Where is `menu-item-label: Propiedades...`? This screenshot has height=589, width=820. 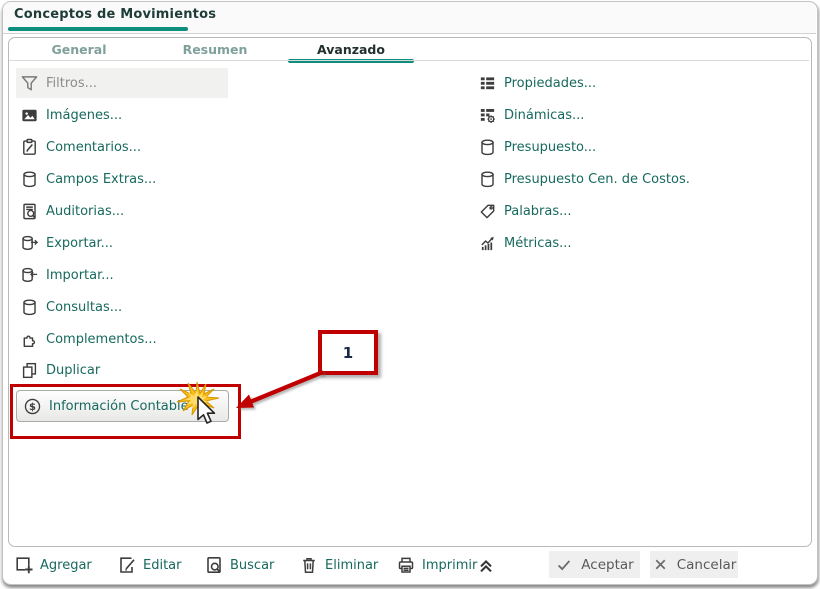
menu-item-label: Propiedades... is located at coordinates (550, 83).